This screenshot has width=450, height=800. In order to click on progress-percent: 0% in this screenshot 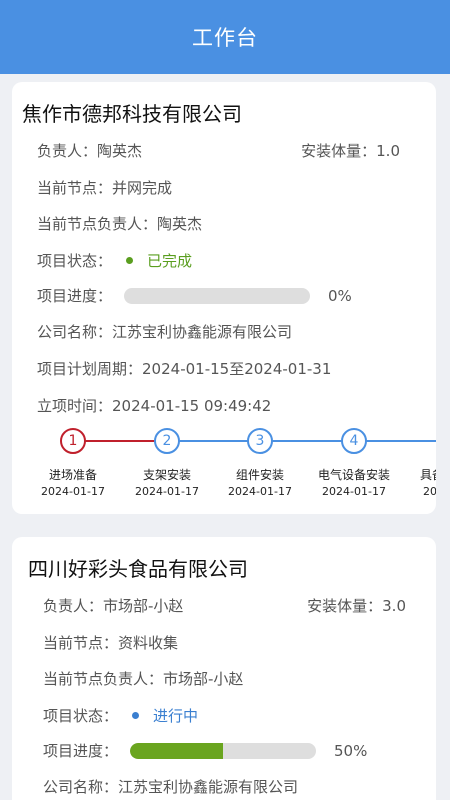, I will do `click(340, 295)`.